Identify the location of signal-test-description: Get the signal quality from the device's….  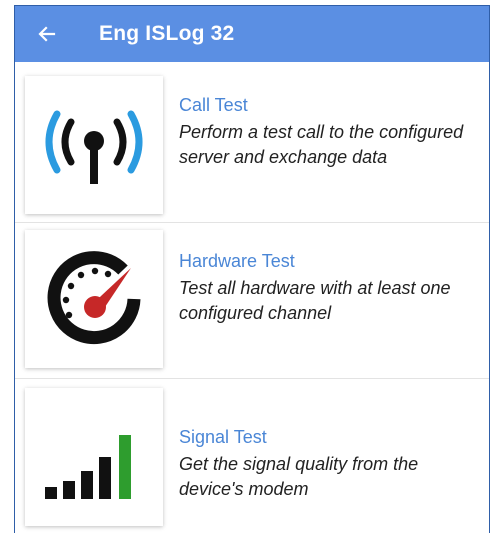
(299, 476).